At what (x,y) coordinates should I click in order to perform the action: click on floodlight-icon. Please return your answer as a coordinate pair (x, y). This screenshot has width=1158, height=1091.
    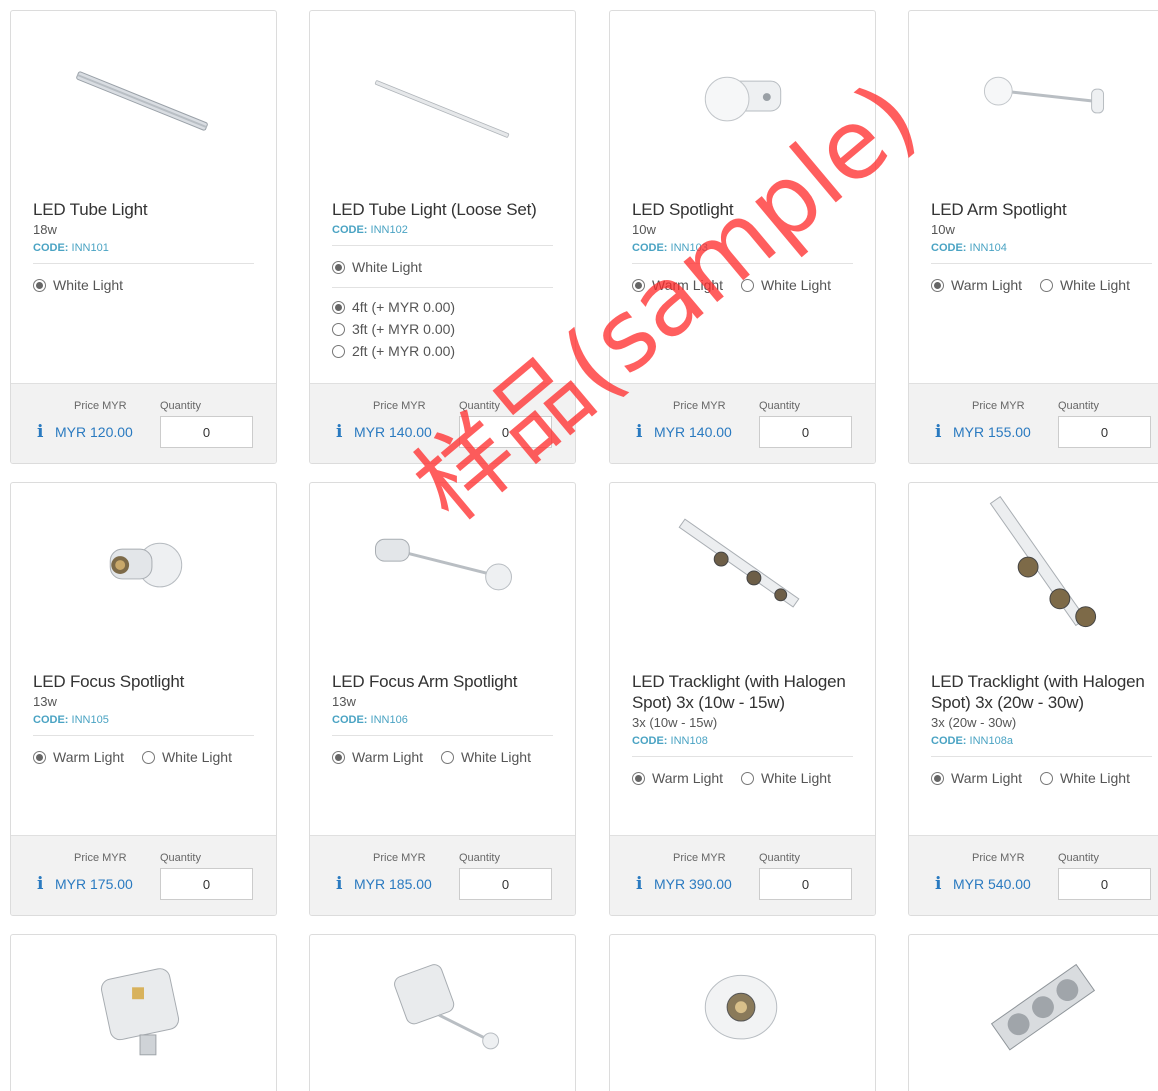
    Looking at the image, I should click on (143, 1013).